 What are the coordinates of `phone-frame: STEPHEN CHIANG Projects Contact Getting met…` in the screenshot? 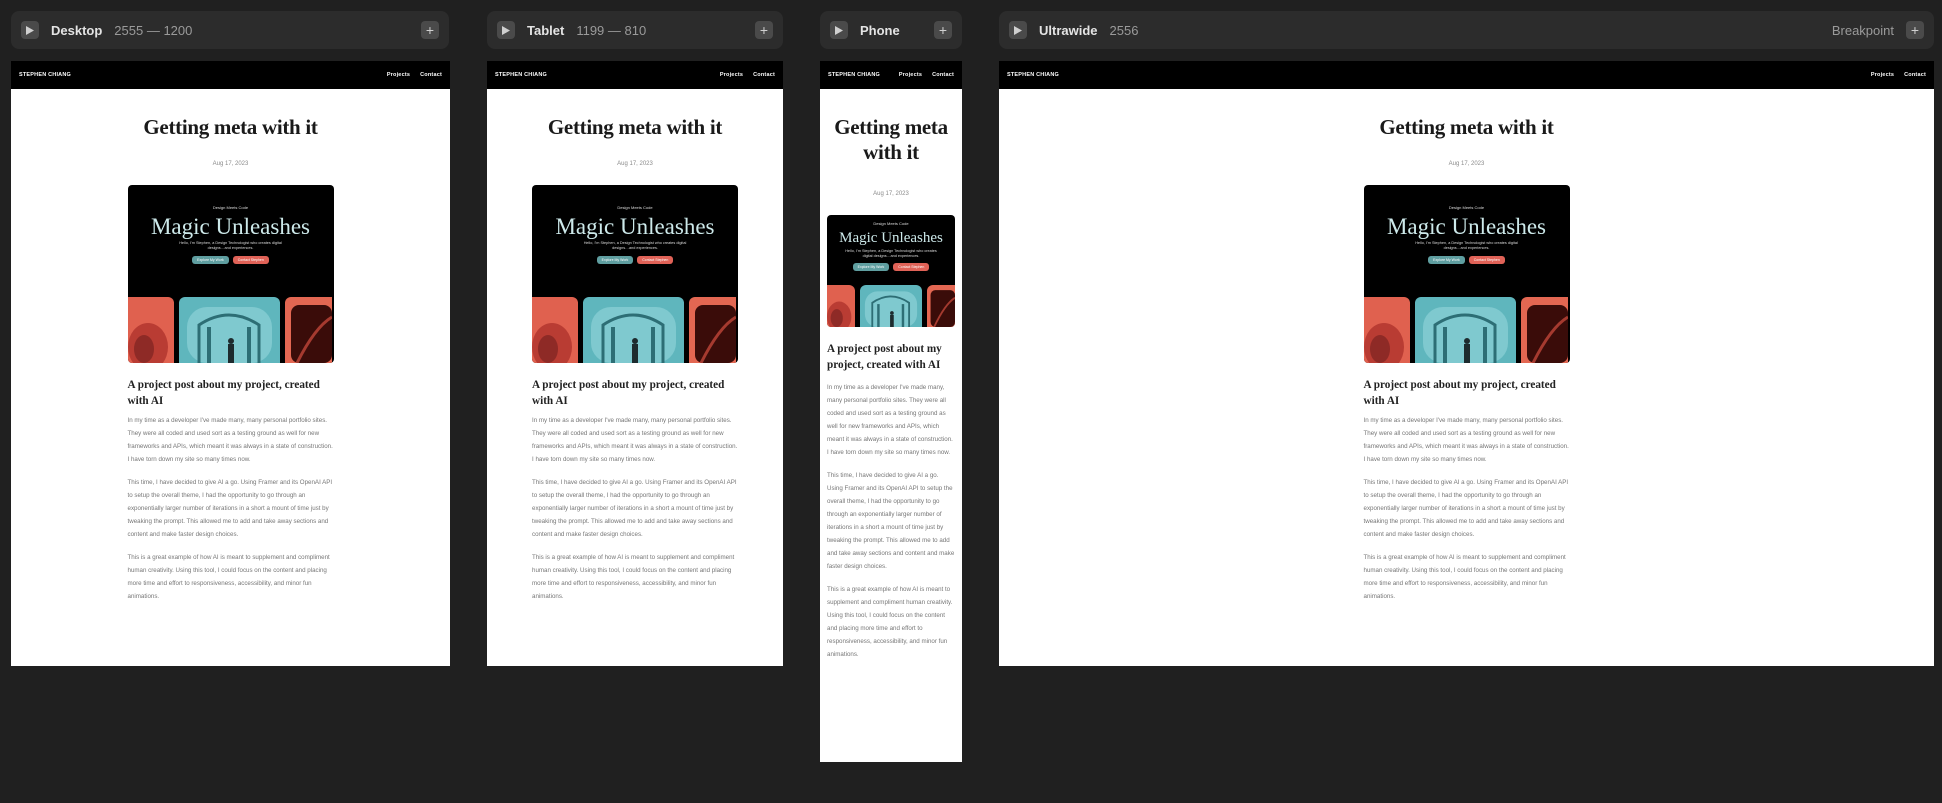 It's located at (891, 411).